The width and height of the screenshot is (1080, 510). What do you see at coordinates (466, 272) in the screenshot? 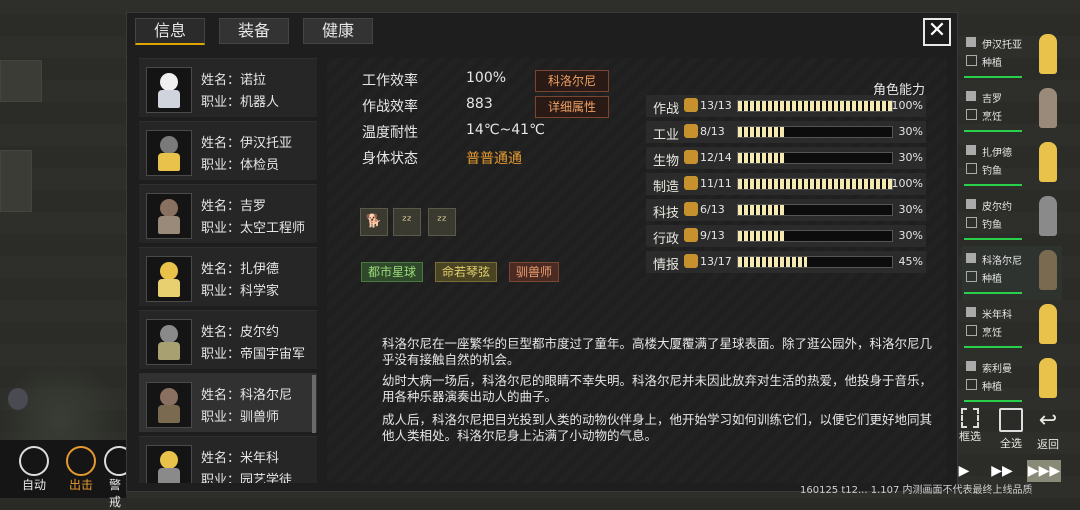
I see `trait-tag: 命若琴弦` at bounding box center [466, 272].